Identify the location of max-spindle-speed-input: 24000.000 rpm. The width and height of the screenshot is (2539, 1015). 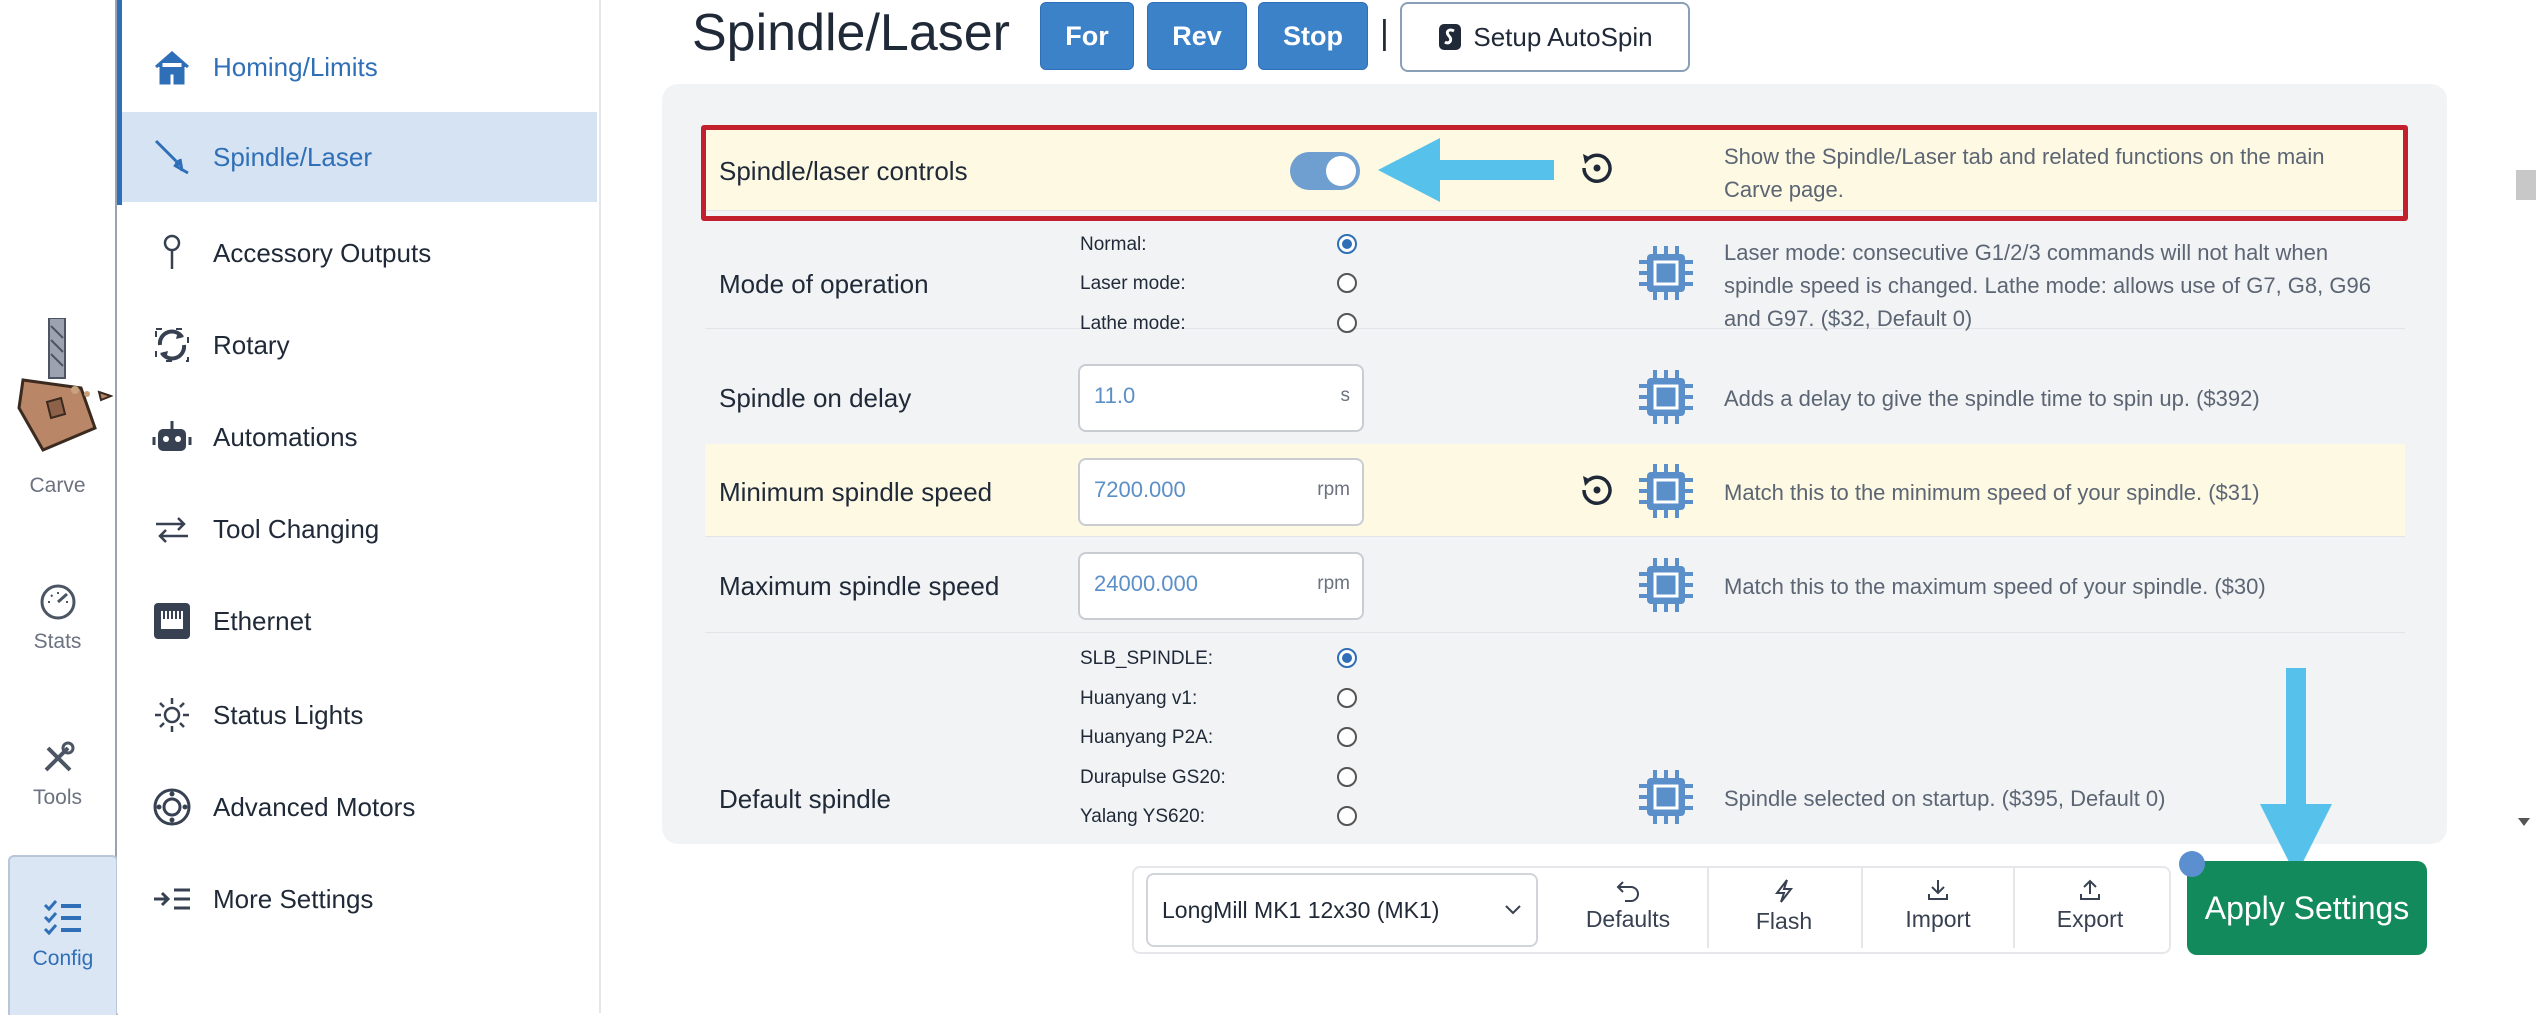
(1221, 586).